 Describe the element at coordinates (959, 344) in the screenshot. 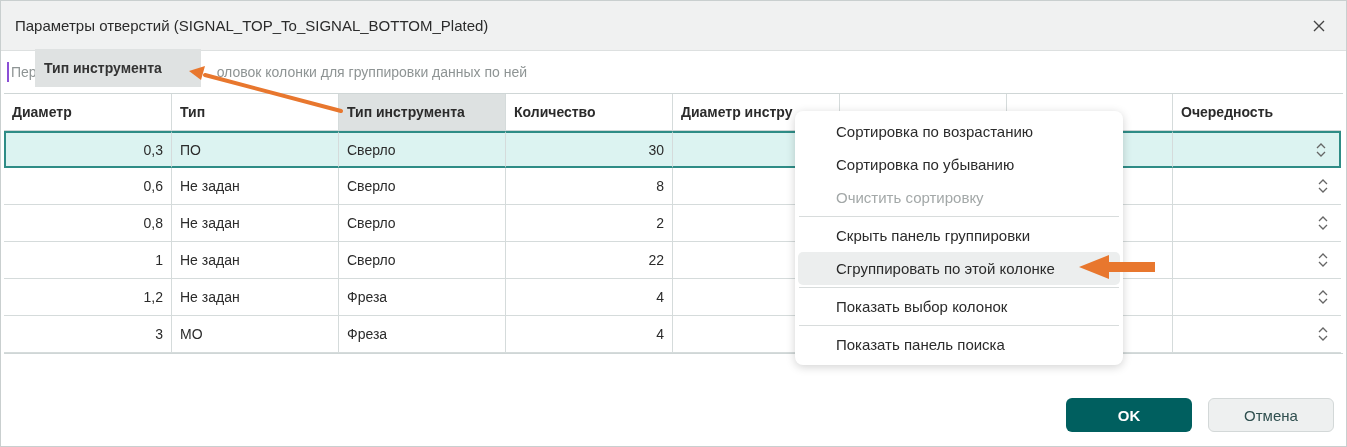

I see `menu-item: Показать панель поиска` at that location.